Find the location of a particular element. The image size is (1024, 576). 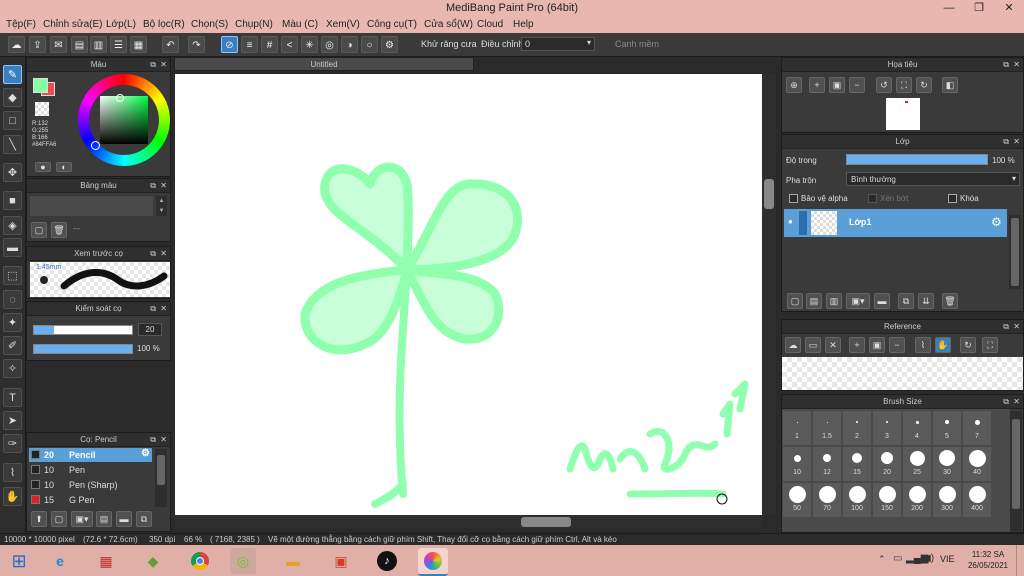

select-eraser-tool-icon: ✧ is located at coordinates (12, 368).